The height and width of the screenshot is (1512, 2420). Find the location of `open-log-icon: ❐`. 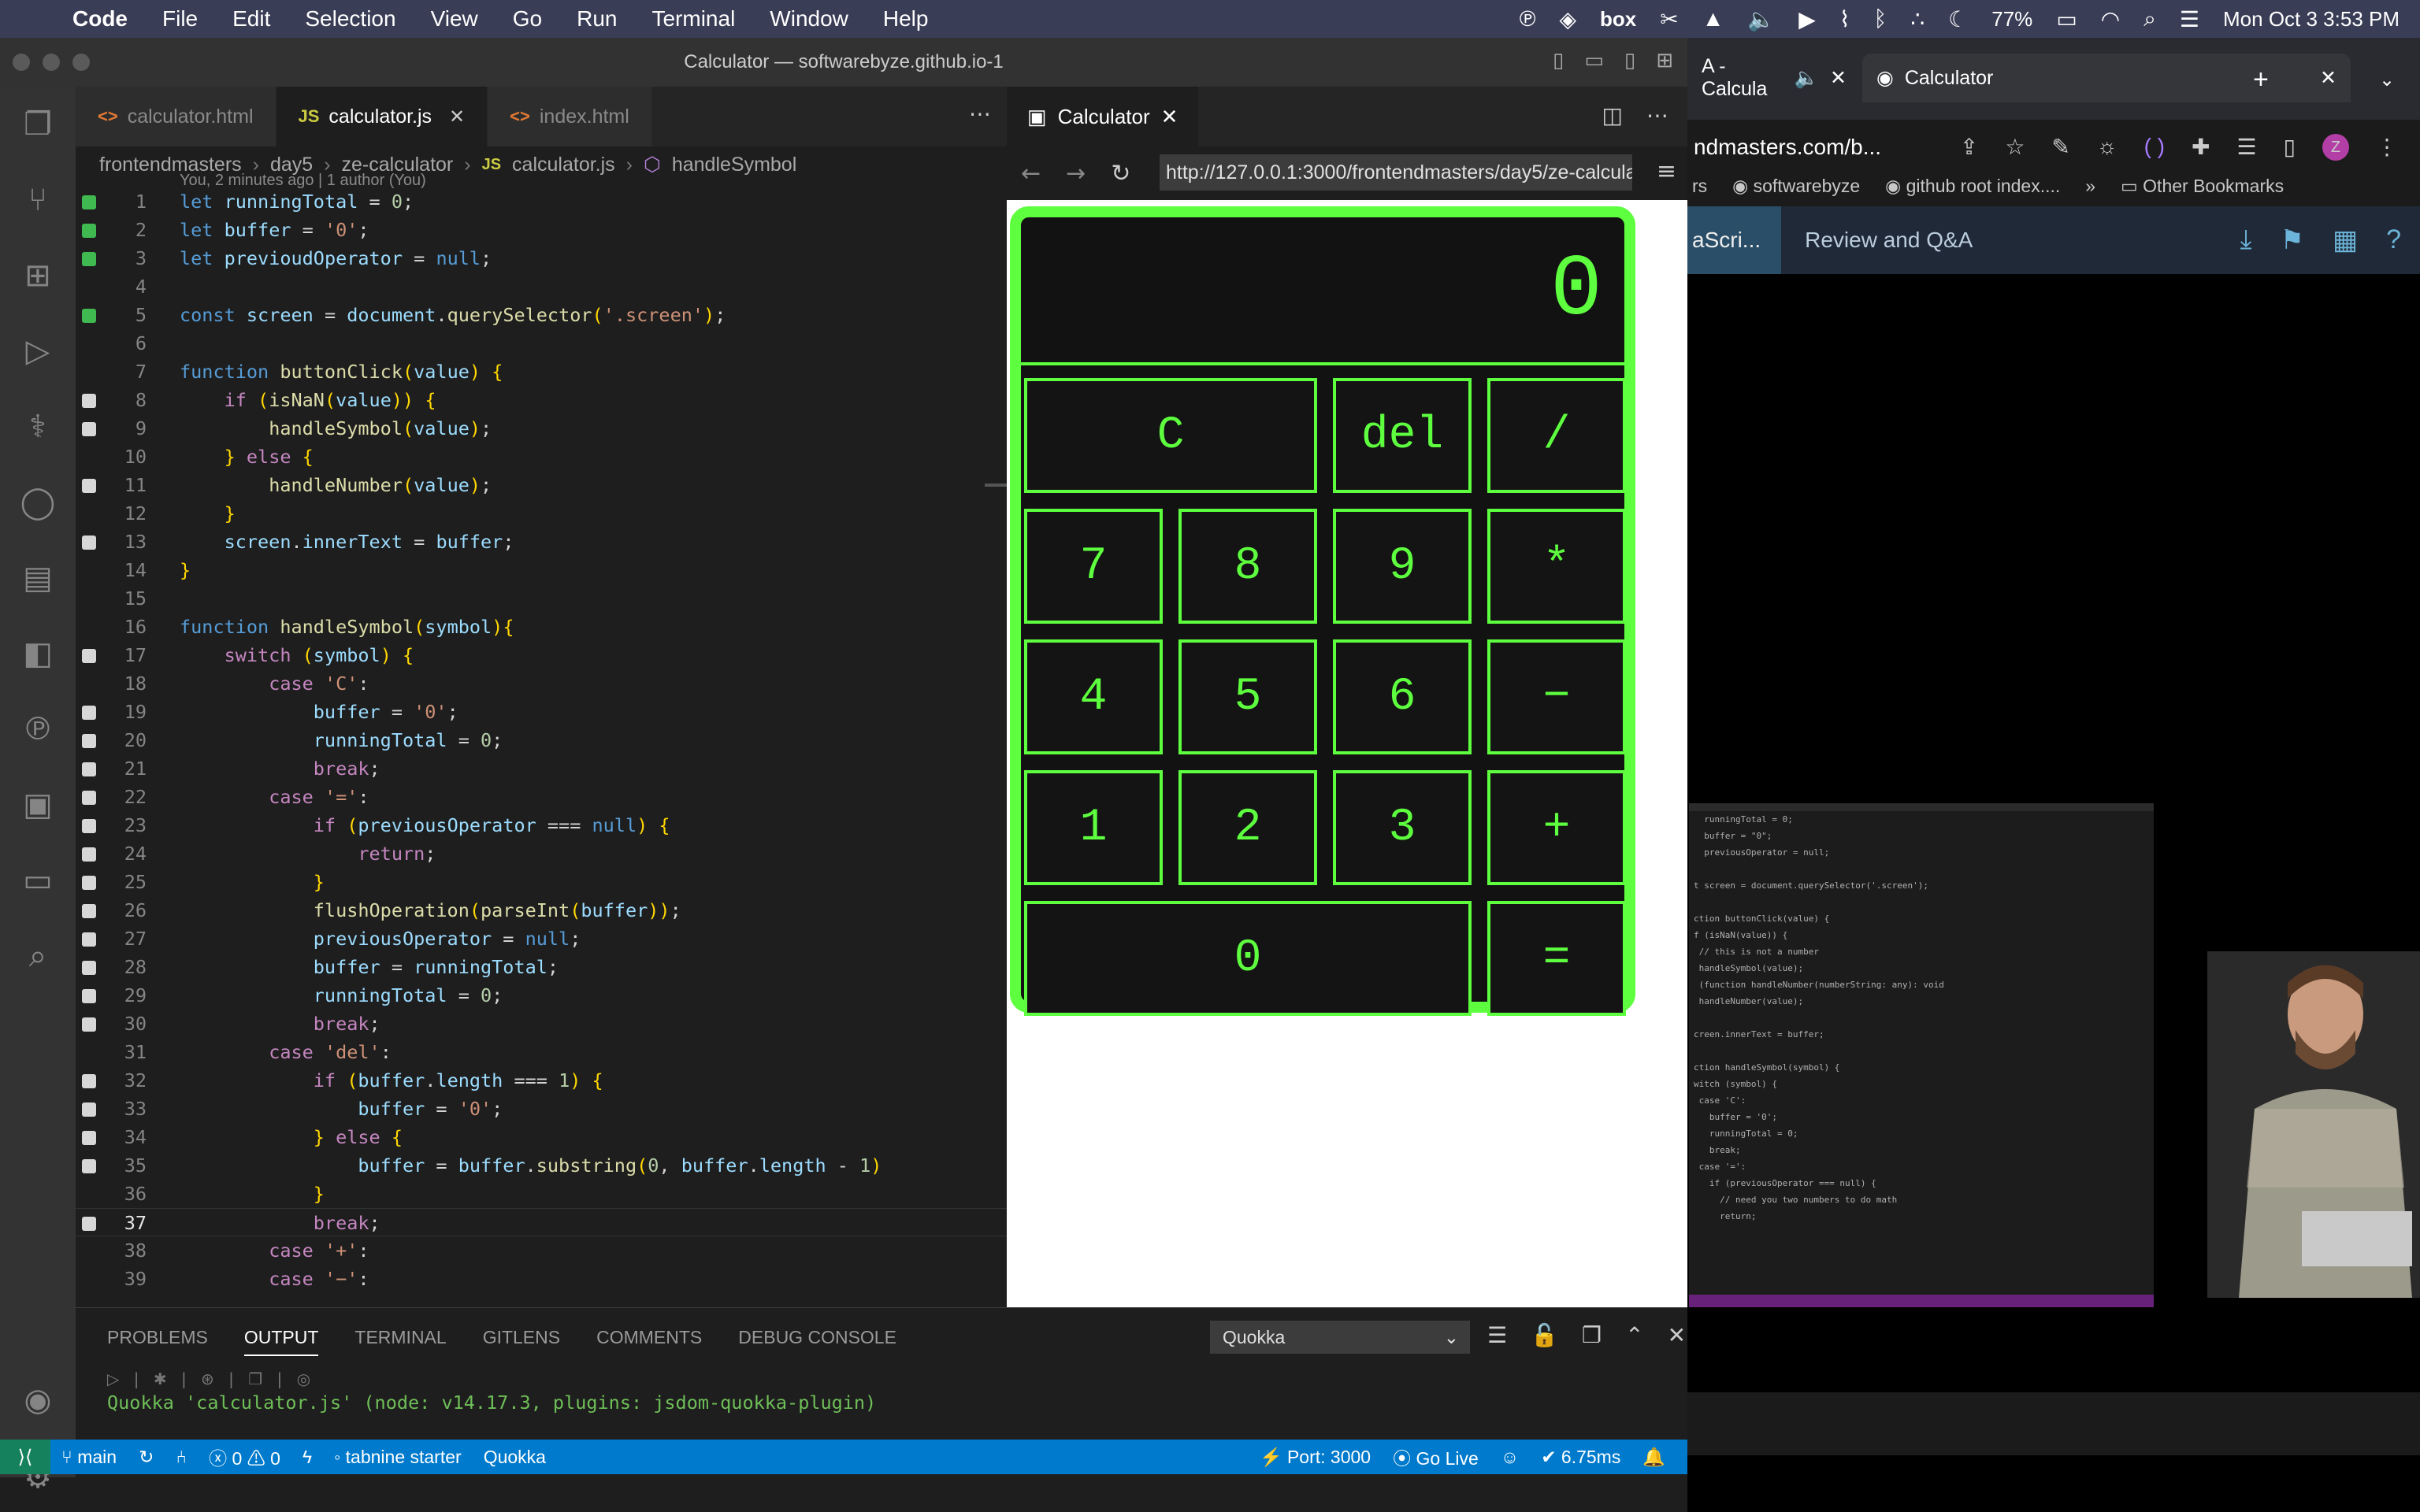

open-log-icon: ❐ is located at coordinates (1592, 1335).